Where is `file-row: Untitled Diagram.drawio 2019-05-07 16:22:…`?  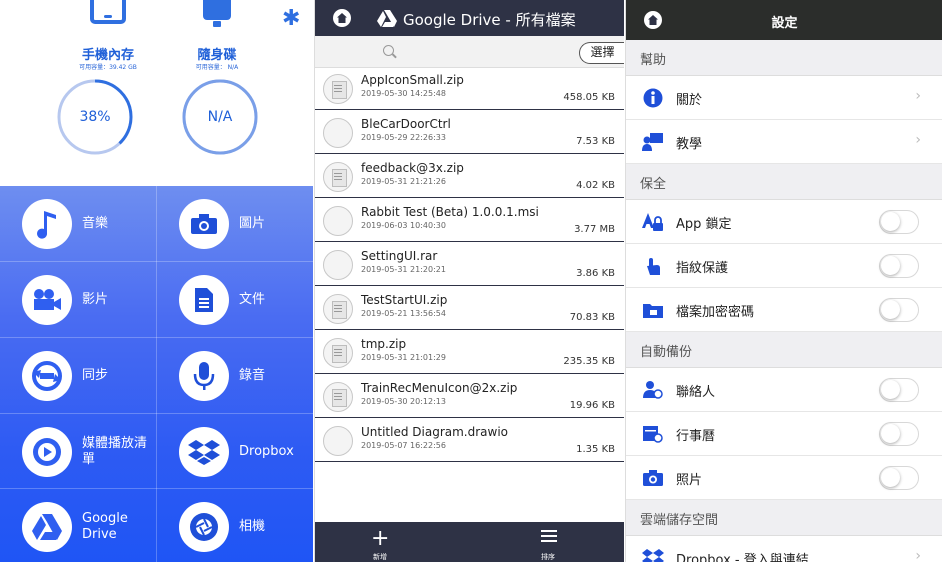 file-row: Untitled Diagram.drawio 2019-05-07 16:22:… is located at coordinates (469, 441).